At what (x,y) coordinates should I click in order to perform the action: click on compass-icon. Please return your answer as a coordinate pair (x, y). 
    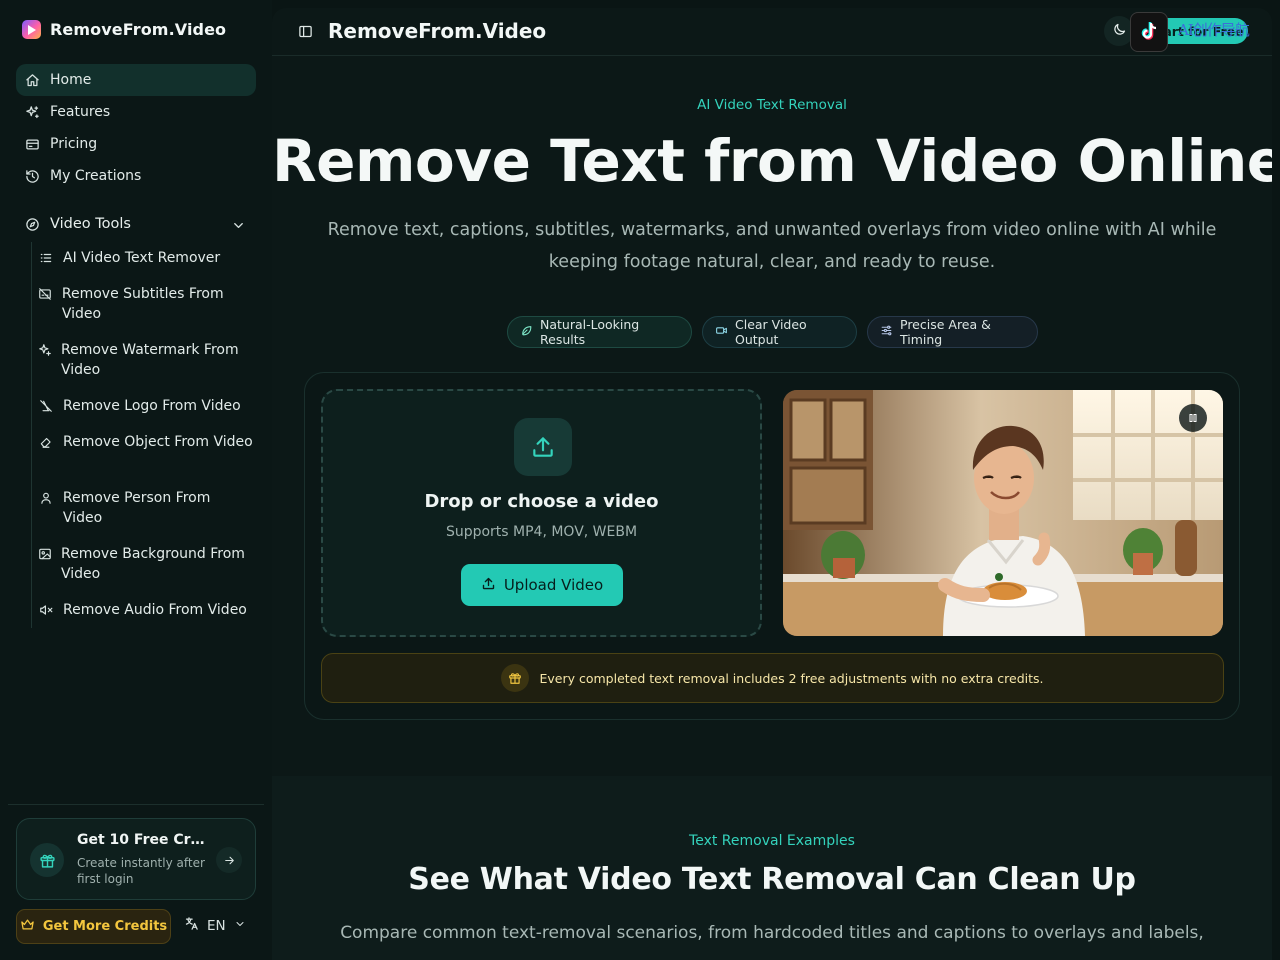
    Looking at the image, I should click on (32, 224).